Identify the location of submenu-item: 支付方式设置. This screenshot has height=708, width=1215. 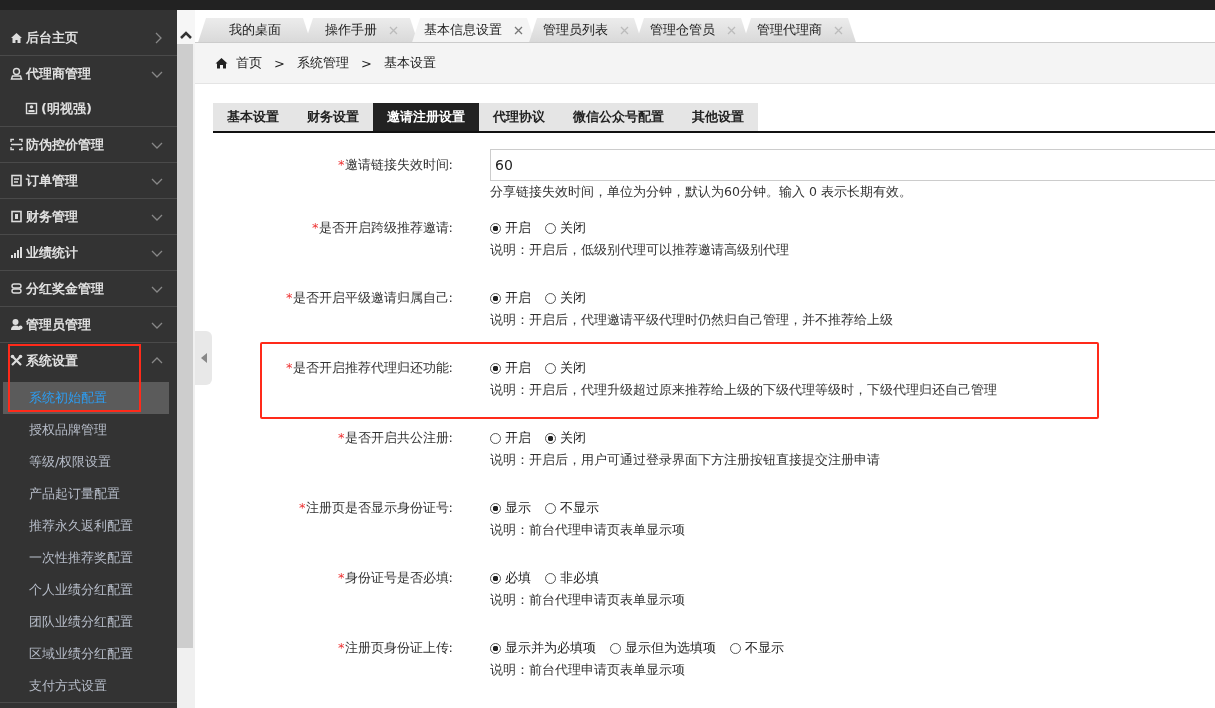
(86, 686).